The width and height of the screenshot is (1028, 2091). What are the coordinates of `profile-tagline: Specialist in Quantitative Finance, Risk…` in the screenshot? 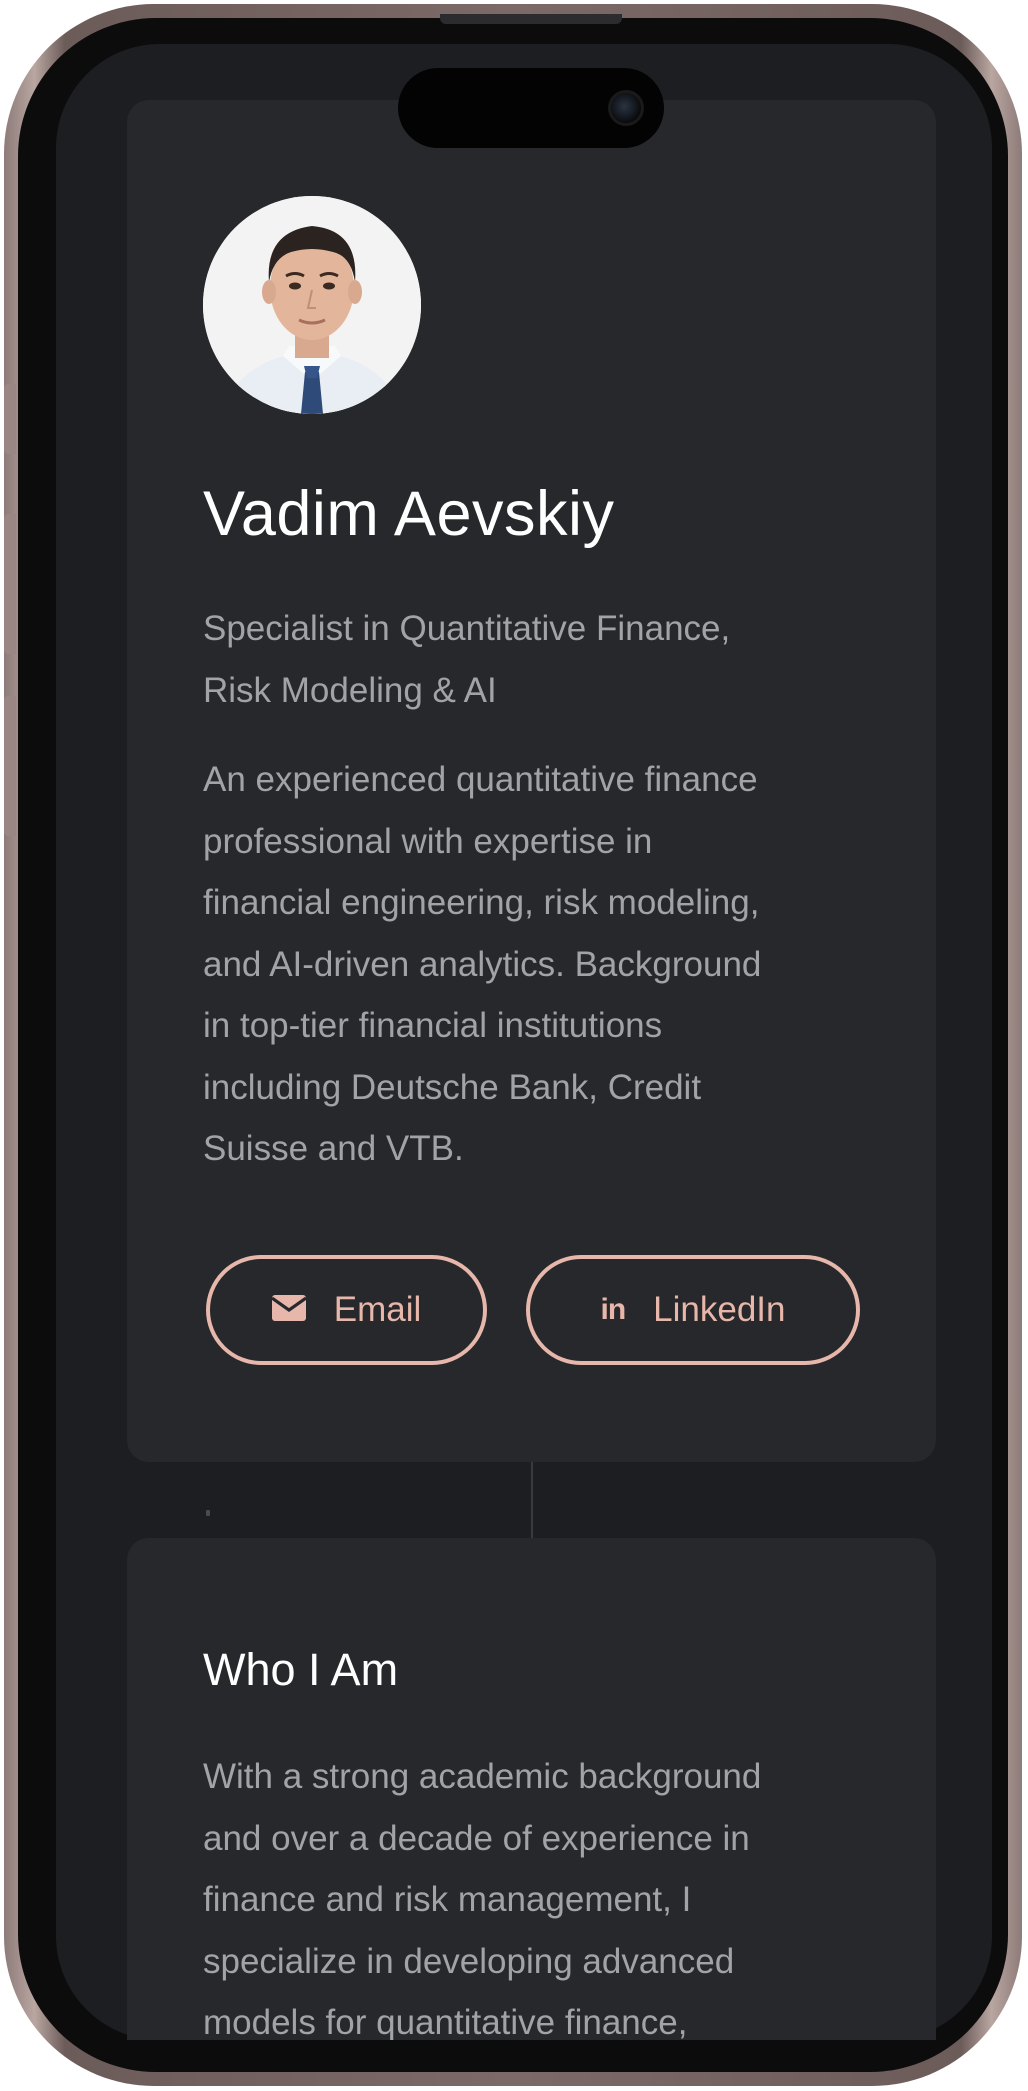 It's located at (523, 660).